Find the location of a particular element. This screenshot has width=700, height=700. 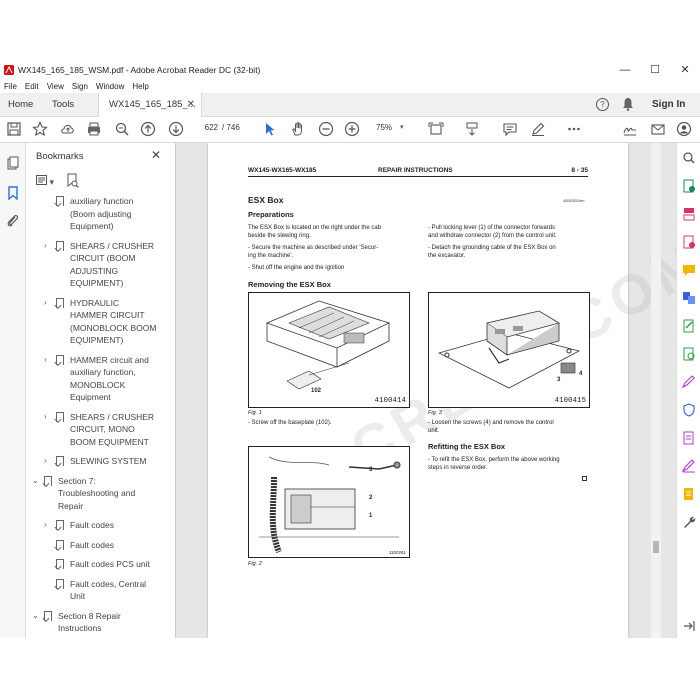

menu-edit: Edit is located at coordinates (32, 86).